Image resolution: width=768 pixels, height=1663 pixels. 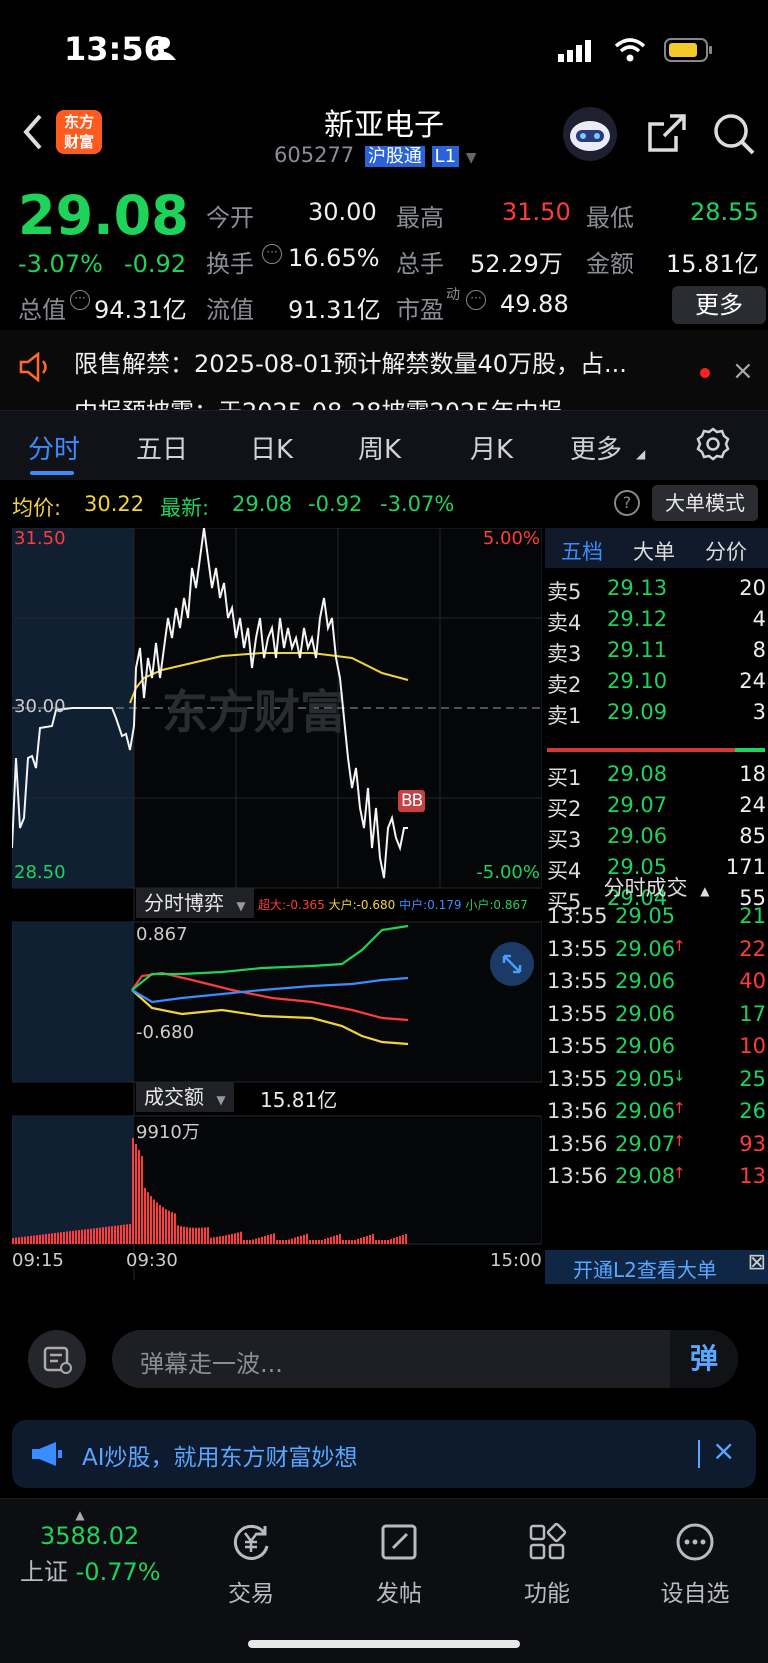 I want to click on tab-price-dist: 分价, so click(x=726, y=551).